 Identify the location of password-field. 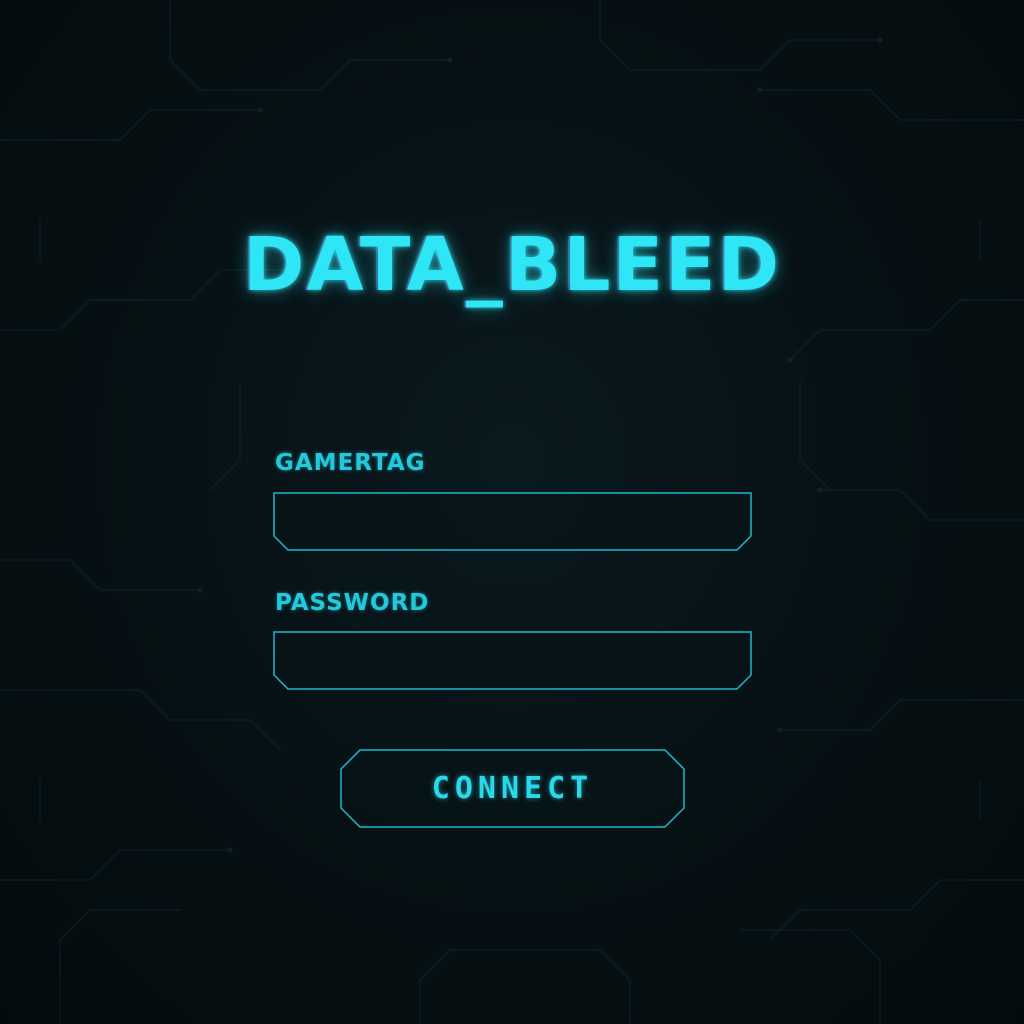
(512, 660).